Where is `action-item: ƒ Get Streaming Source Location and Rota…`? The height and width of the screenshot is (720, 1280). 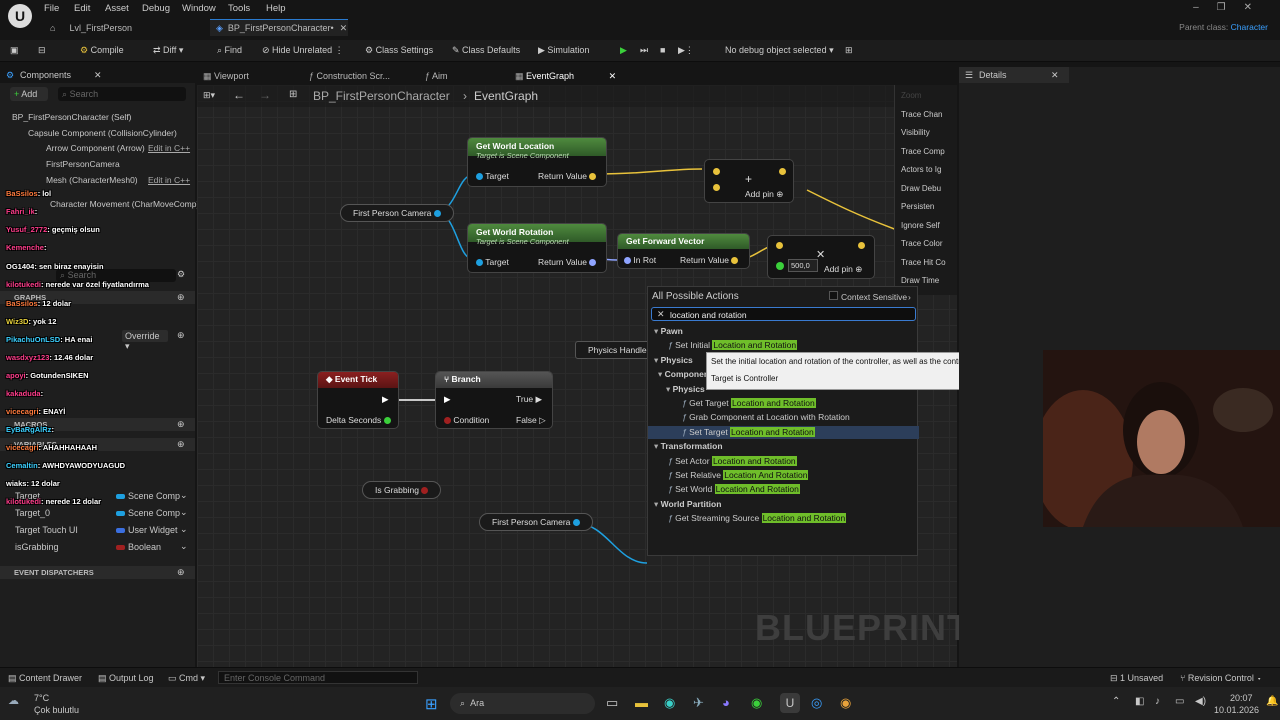
action-item: ƒ Get Streaming Source Location and Rota… is located at coordinates (783, 518).